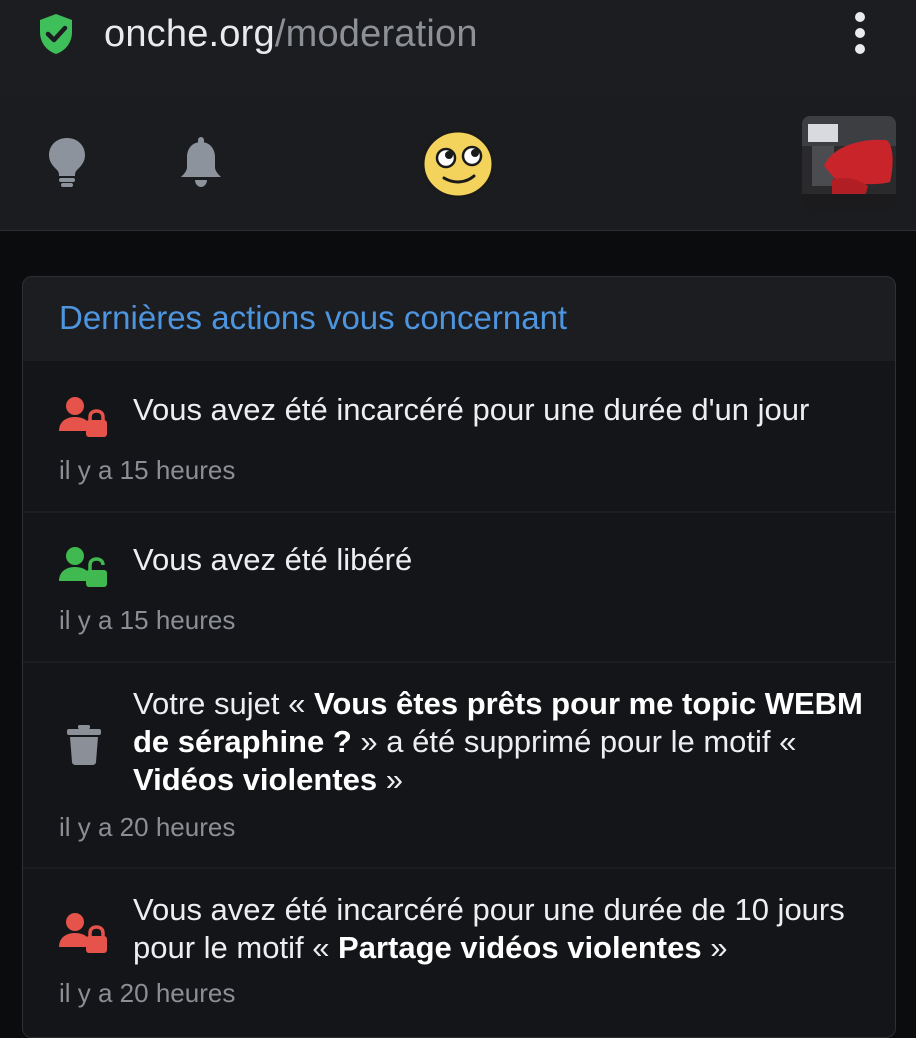  I want to click on item-text: Vous avez été libéré, so click(273, 559).